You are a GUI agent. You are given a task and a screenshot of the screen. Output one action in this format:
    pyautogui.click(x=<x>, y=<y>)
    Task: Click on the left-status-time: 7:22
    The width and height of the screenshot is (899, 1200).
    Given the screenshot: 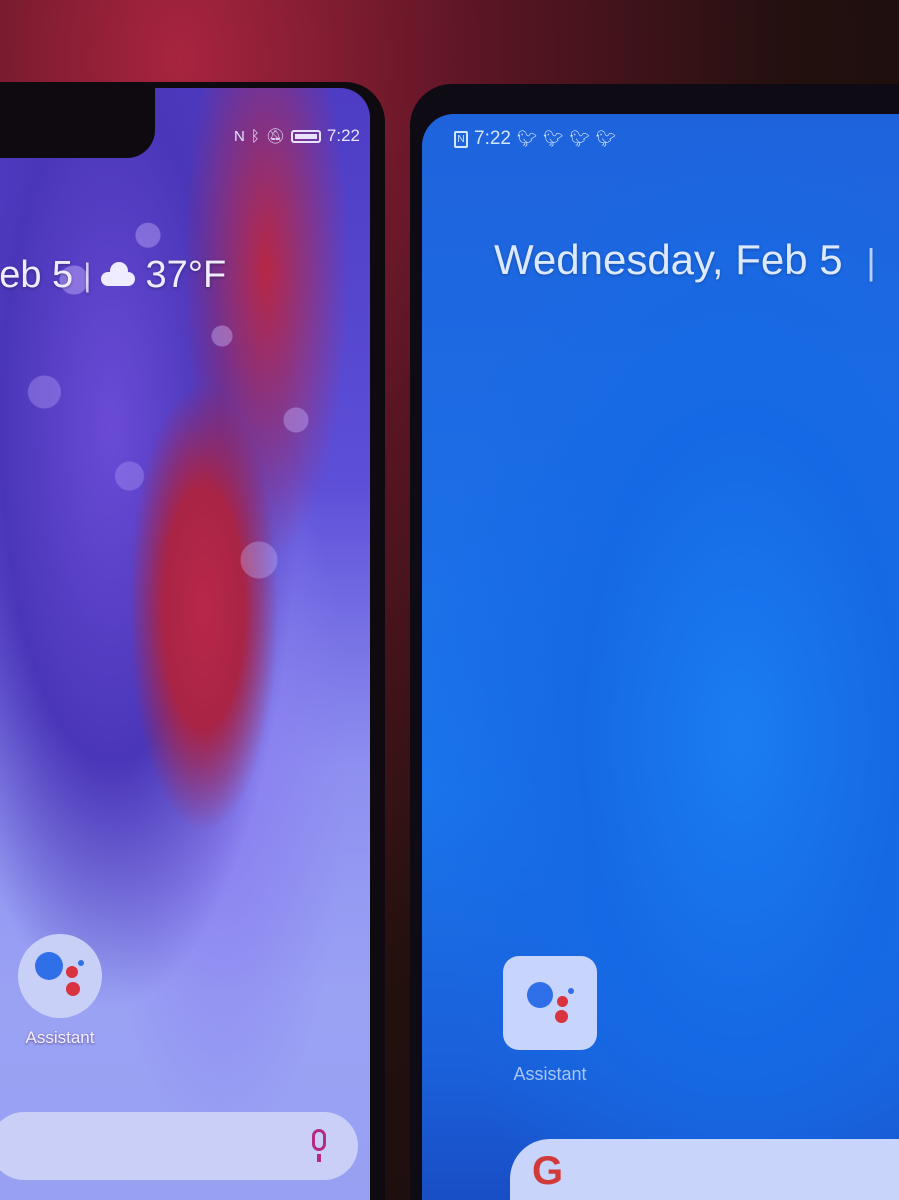 What is the action you would take?
    pyautogui.click(x=343, y=135)
    